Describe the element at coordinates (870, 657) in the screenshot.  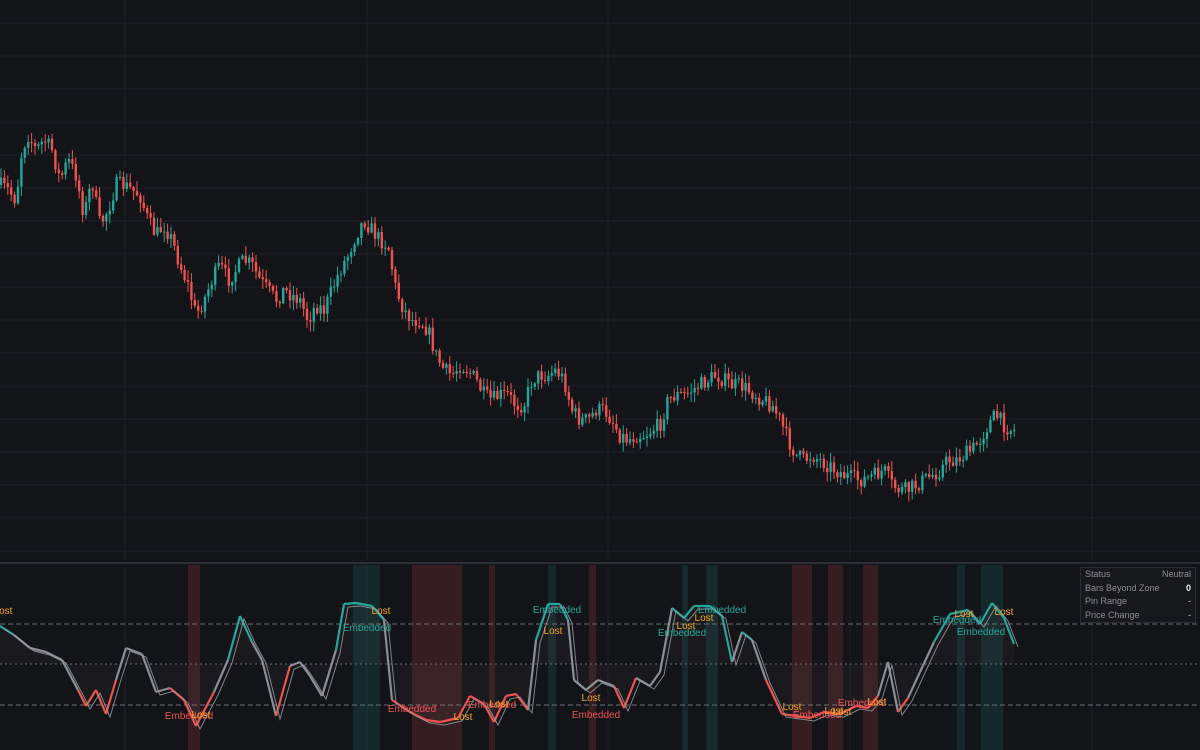
I see `signal-zone` at that location.